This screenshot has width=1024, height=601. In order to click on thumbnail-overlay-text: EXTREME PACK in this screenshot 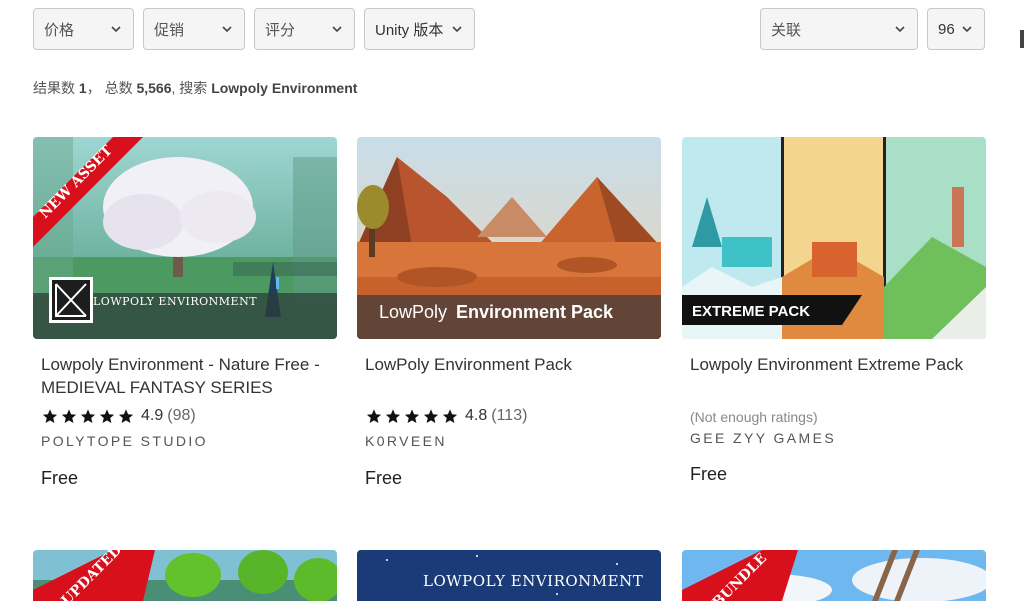, I will do `click(751, 311)`.